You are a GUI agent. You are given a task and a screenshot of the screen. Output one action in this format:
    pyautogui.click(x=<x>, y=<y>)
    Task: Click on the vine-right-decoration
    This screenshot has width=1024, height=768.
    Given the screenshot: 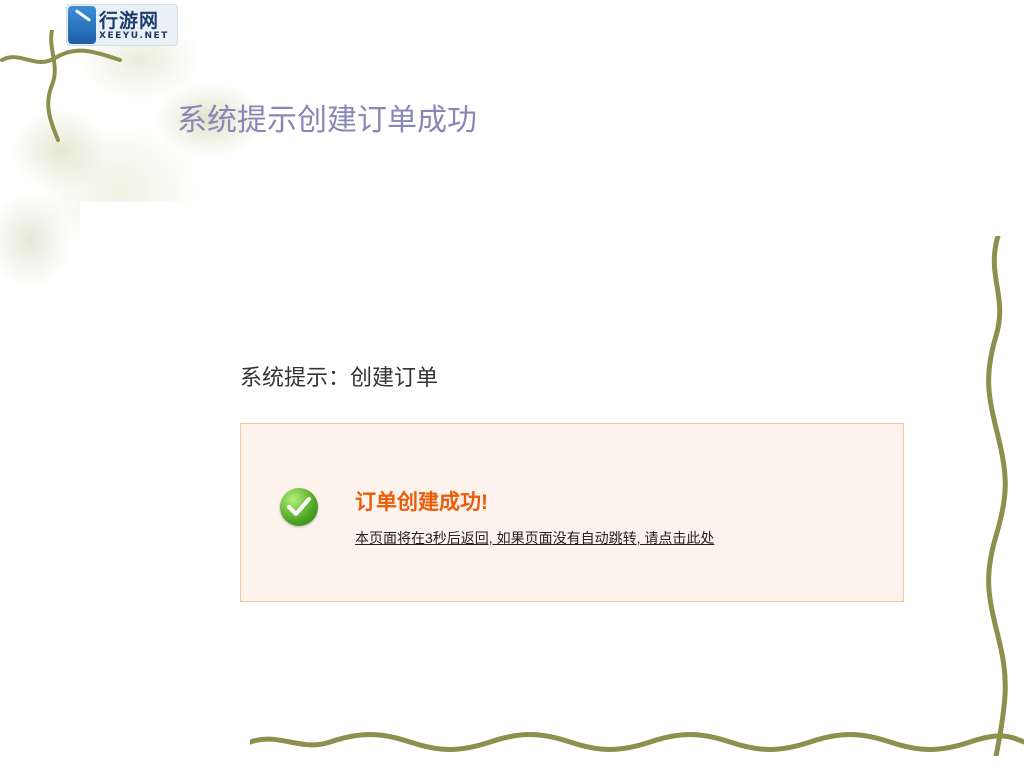 What is the action you would take?
    pyautogui.click(x=997, y=496)
    